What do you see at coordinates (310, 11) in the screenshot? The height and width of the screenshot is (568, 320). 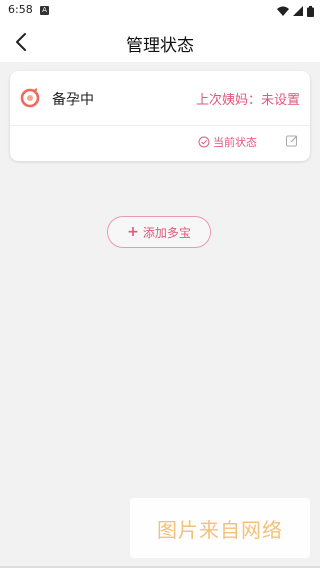 I see `battery-icon` at bounding box center [310, 11].